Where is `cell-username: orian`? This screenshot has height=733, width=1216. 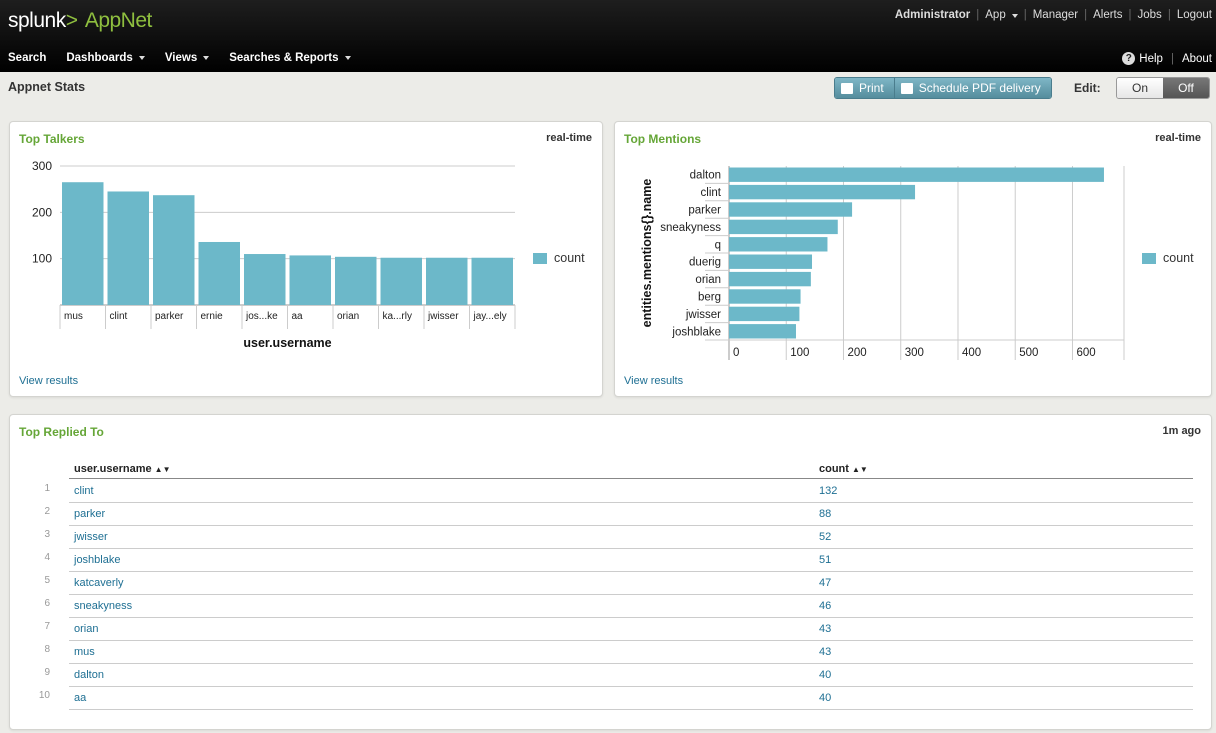 cell-username: orian is located at coordinates (86, 629).